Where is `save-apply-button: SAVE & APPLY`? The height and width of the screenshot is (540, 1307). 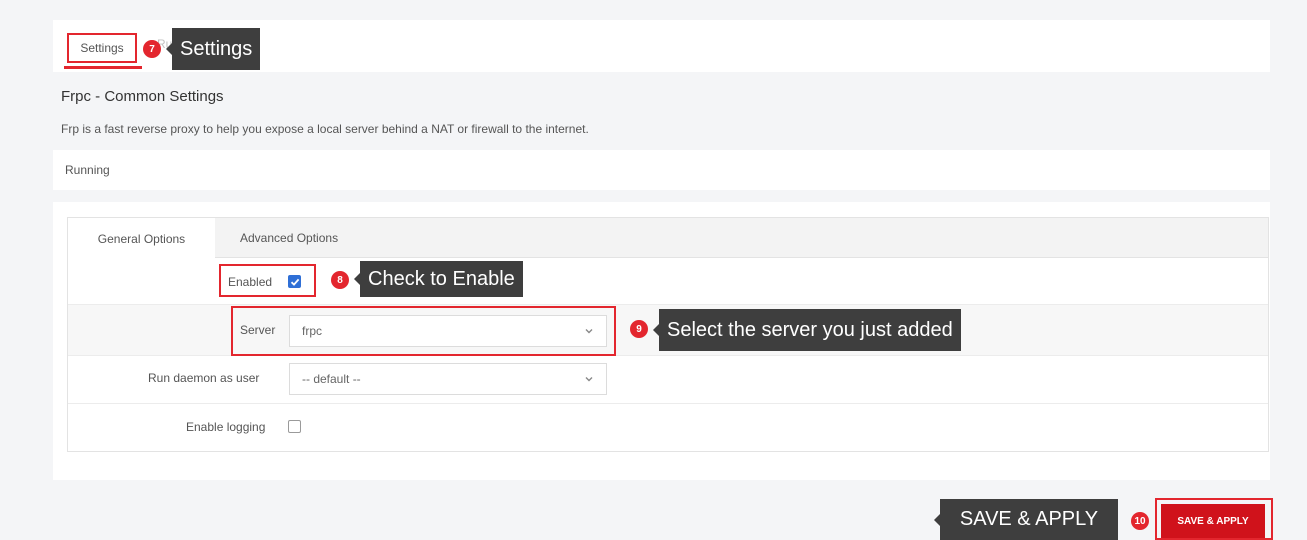 save-apply-button: SAVE & APPLY is located at coordinates (1213, 521).